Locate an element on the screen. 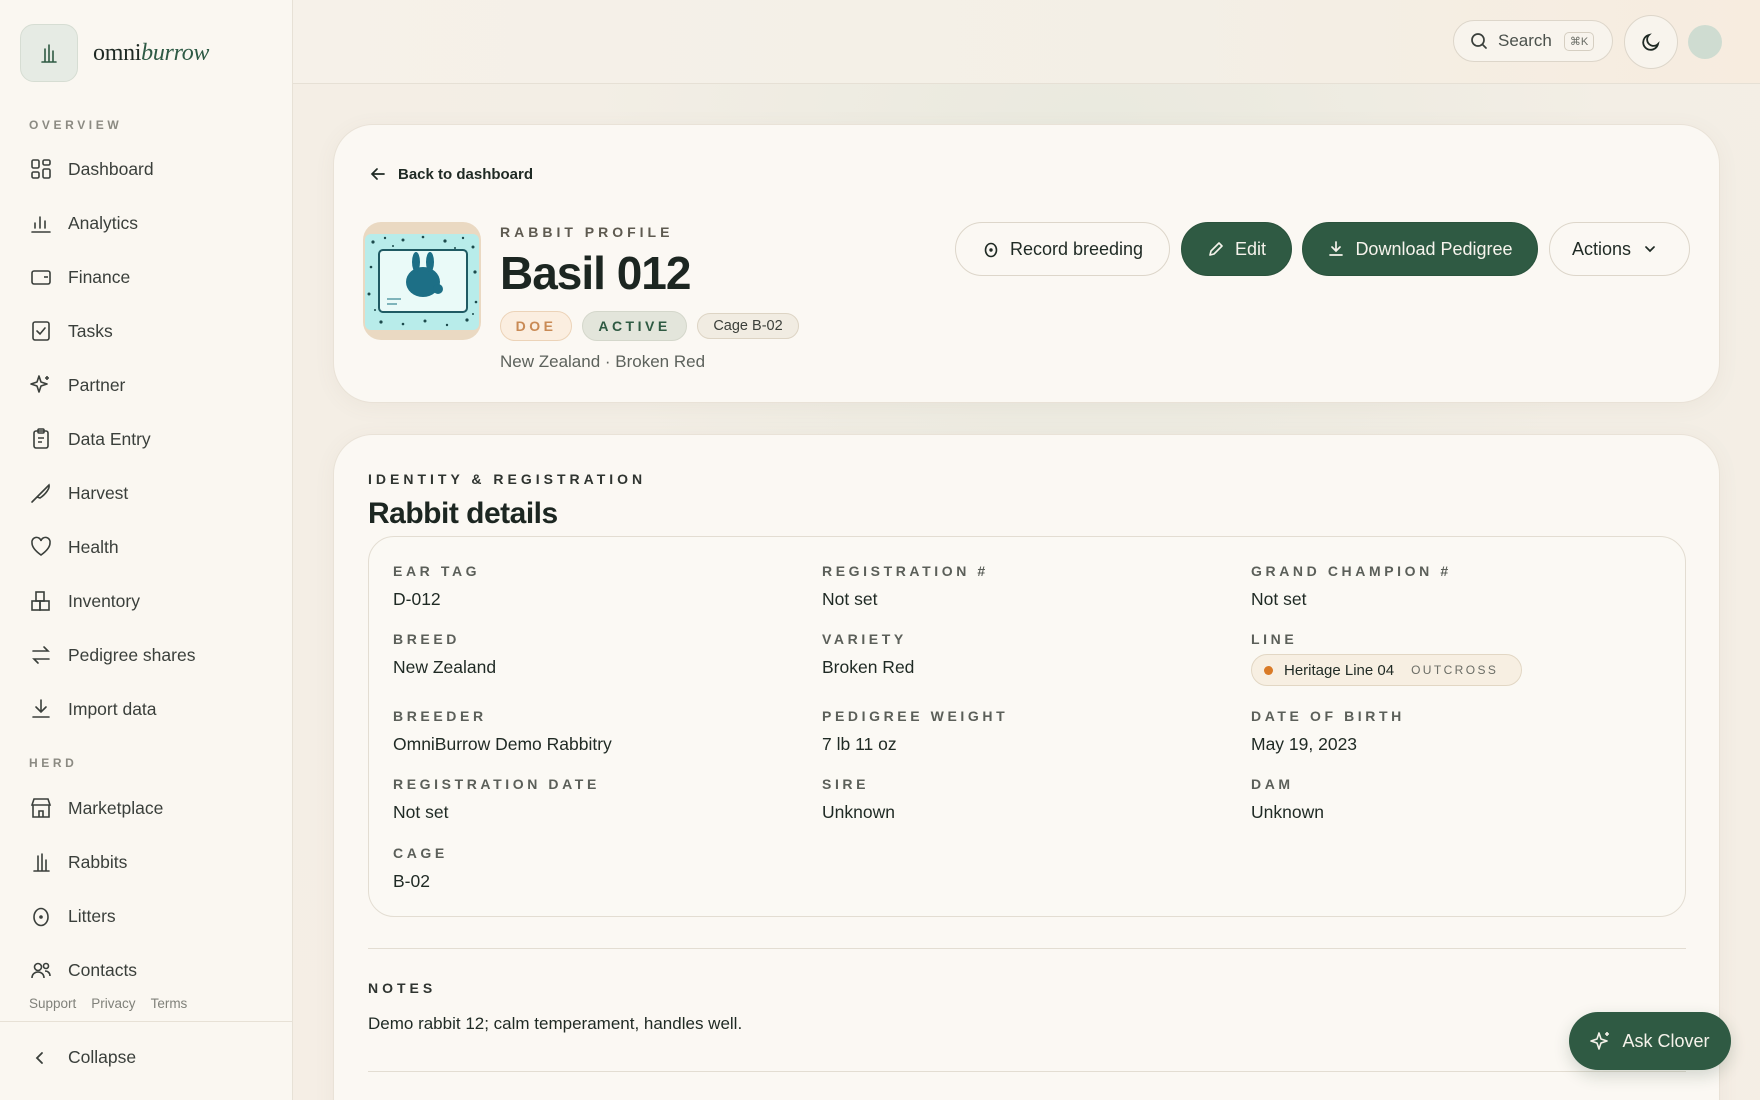 The height and width of the screenshot is (1100, 1760). nav-item-harvest: Harvest is located at coordinates (78, 493).